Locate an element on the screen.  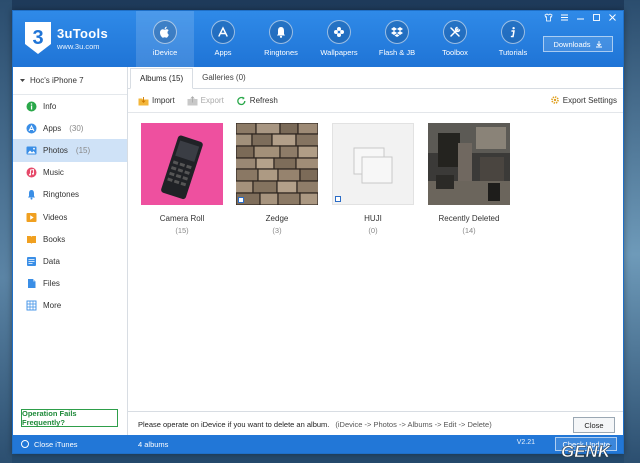
dropbox-icon is located at coordinates (397, 32).